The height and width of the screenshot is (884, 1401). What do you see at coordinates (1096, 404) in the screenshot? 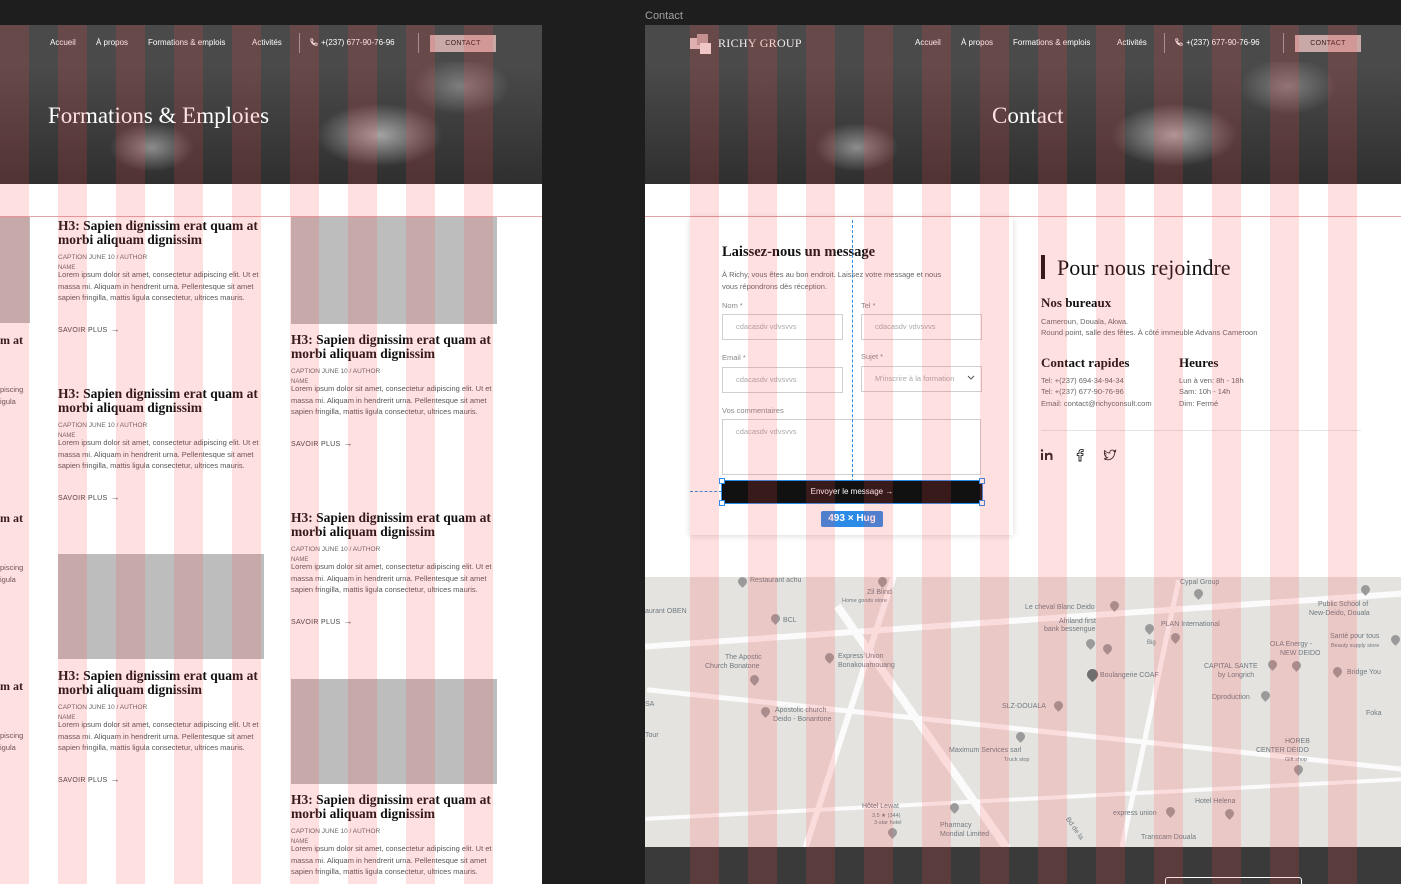
I see `quick-contact-email: Email: contact@richyconsult.com` at bounding box center [1096, 404].